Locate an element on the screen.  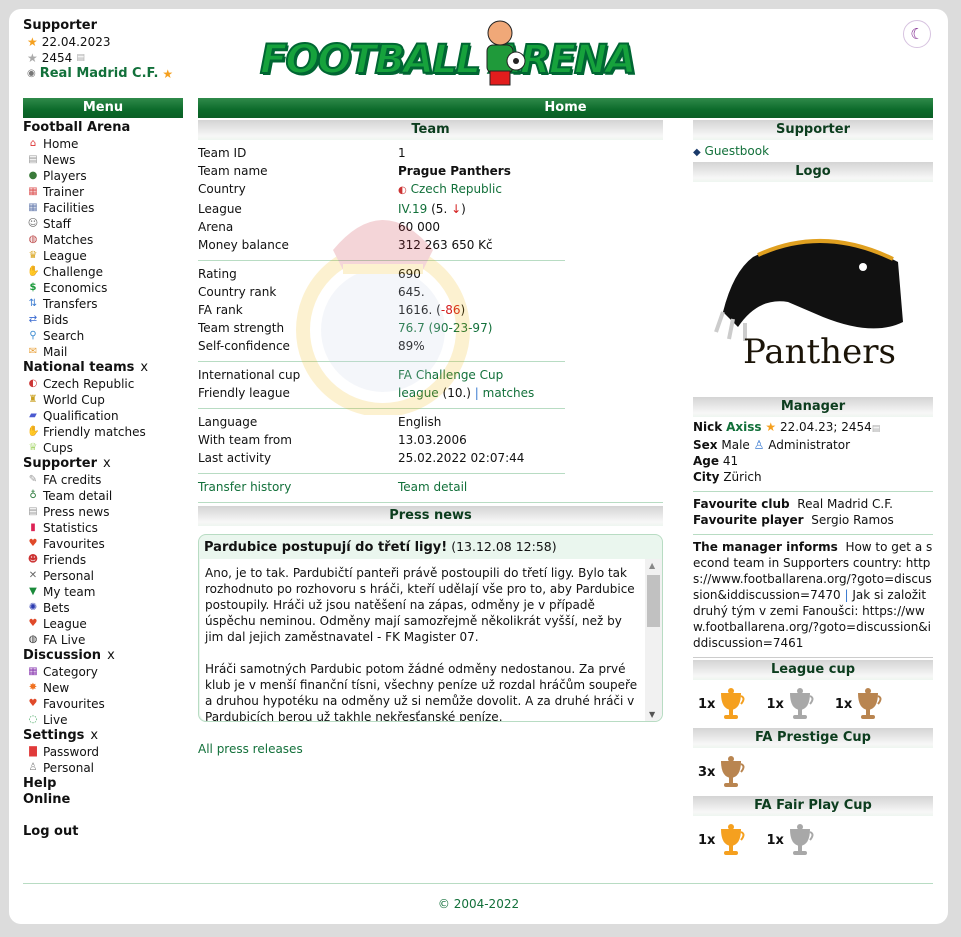
sidebar-item-bets: ✺ Bets is located at coordinates (103, 608).